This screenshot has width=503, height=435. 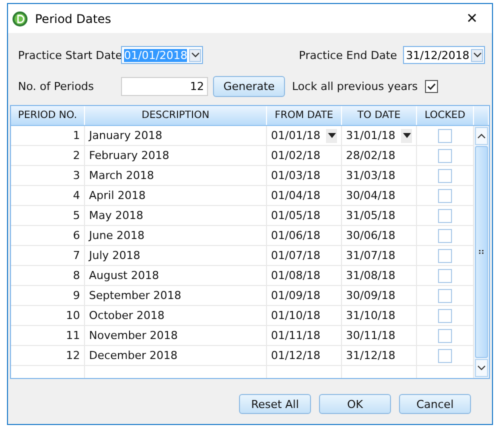 What do you see at coordinates (371, 295) in the screenshot?
I see `table-cell: 30/09/18` at bounding box center [371, 295].